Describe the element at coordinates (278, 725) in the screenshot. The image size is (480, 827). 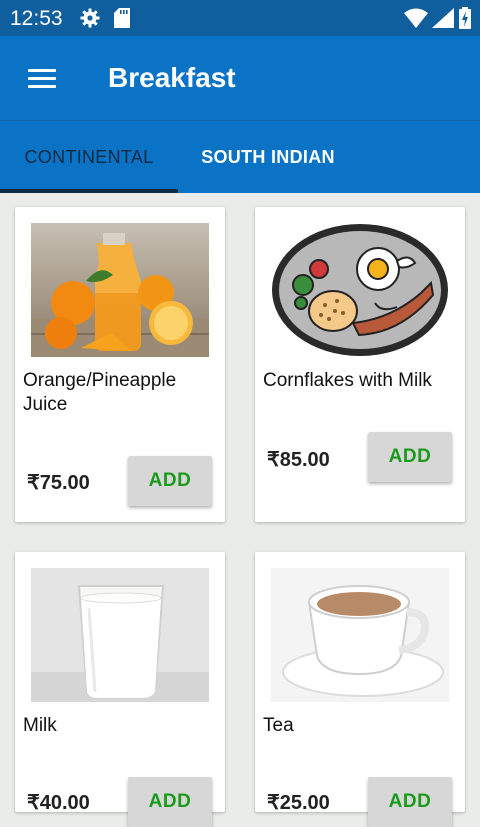
I see `item-name: Tea` at that location.